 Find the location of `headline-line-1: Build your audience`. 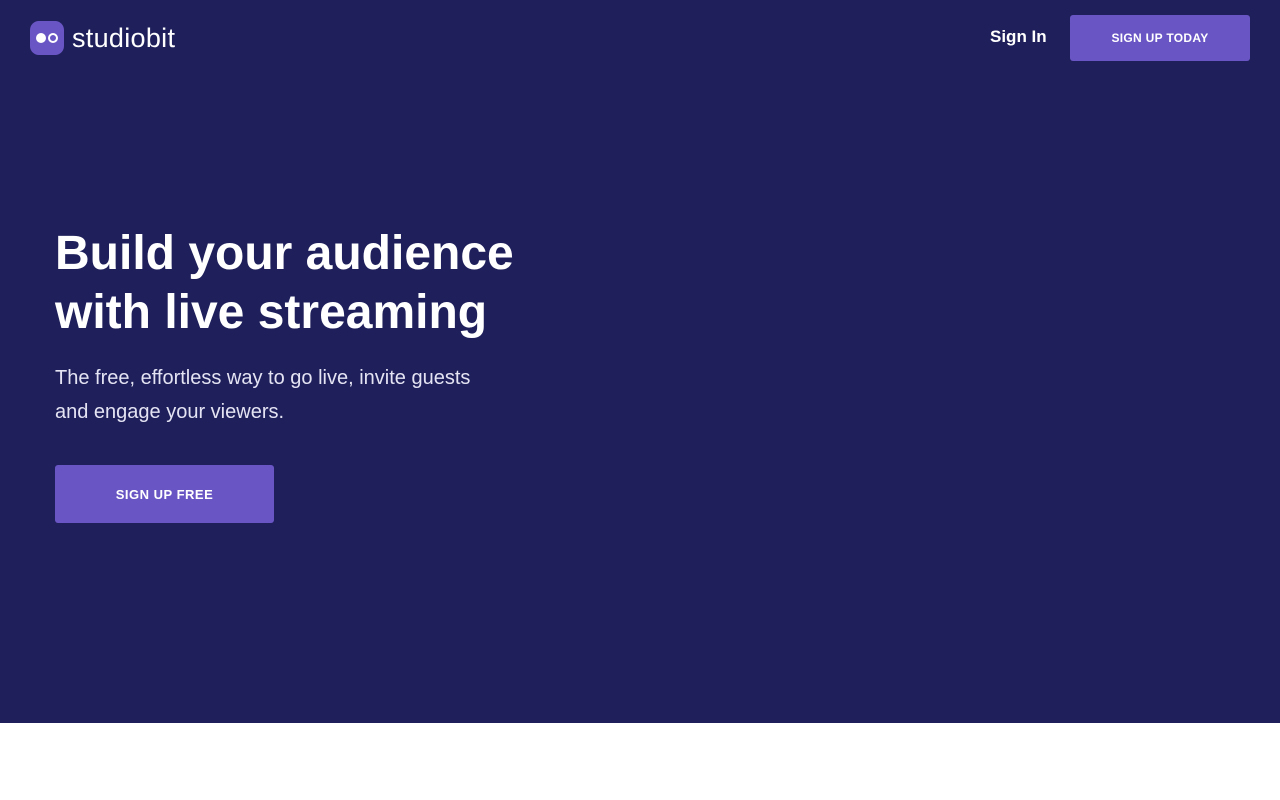

headline-line-1: Build your audience is located at coordinates (284, 253).